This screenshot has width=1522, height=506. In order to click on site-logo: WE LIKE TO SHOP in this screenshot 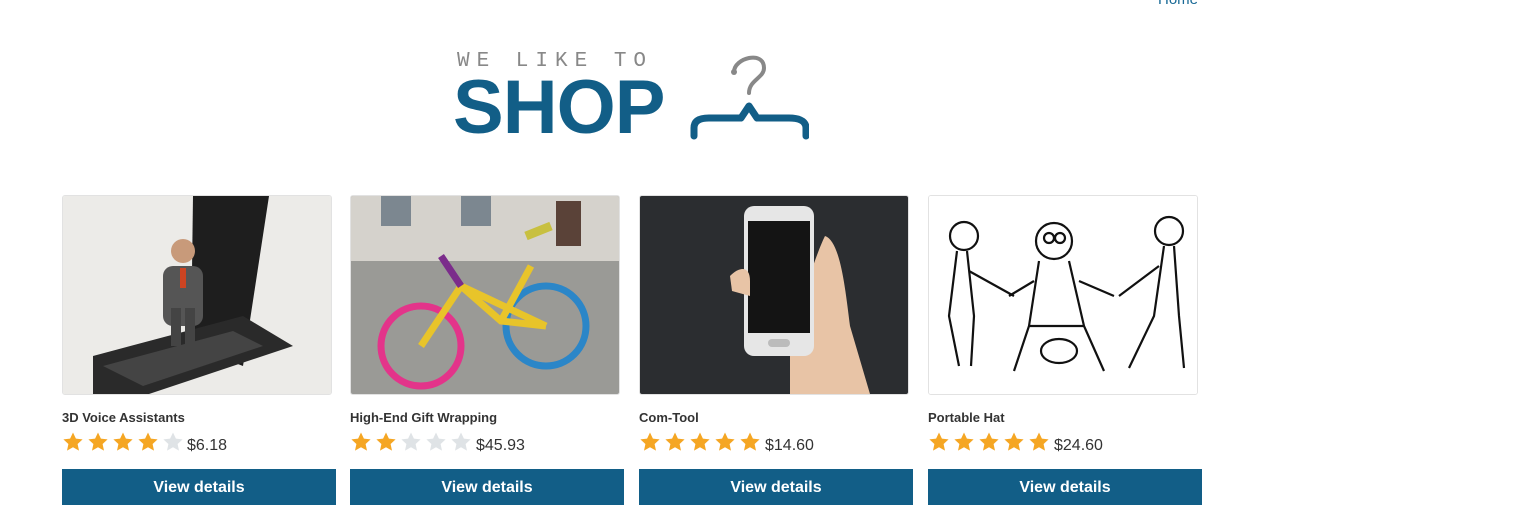, I will do `click(634, 99)`.